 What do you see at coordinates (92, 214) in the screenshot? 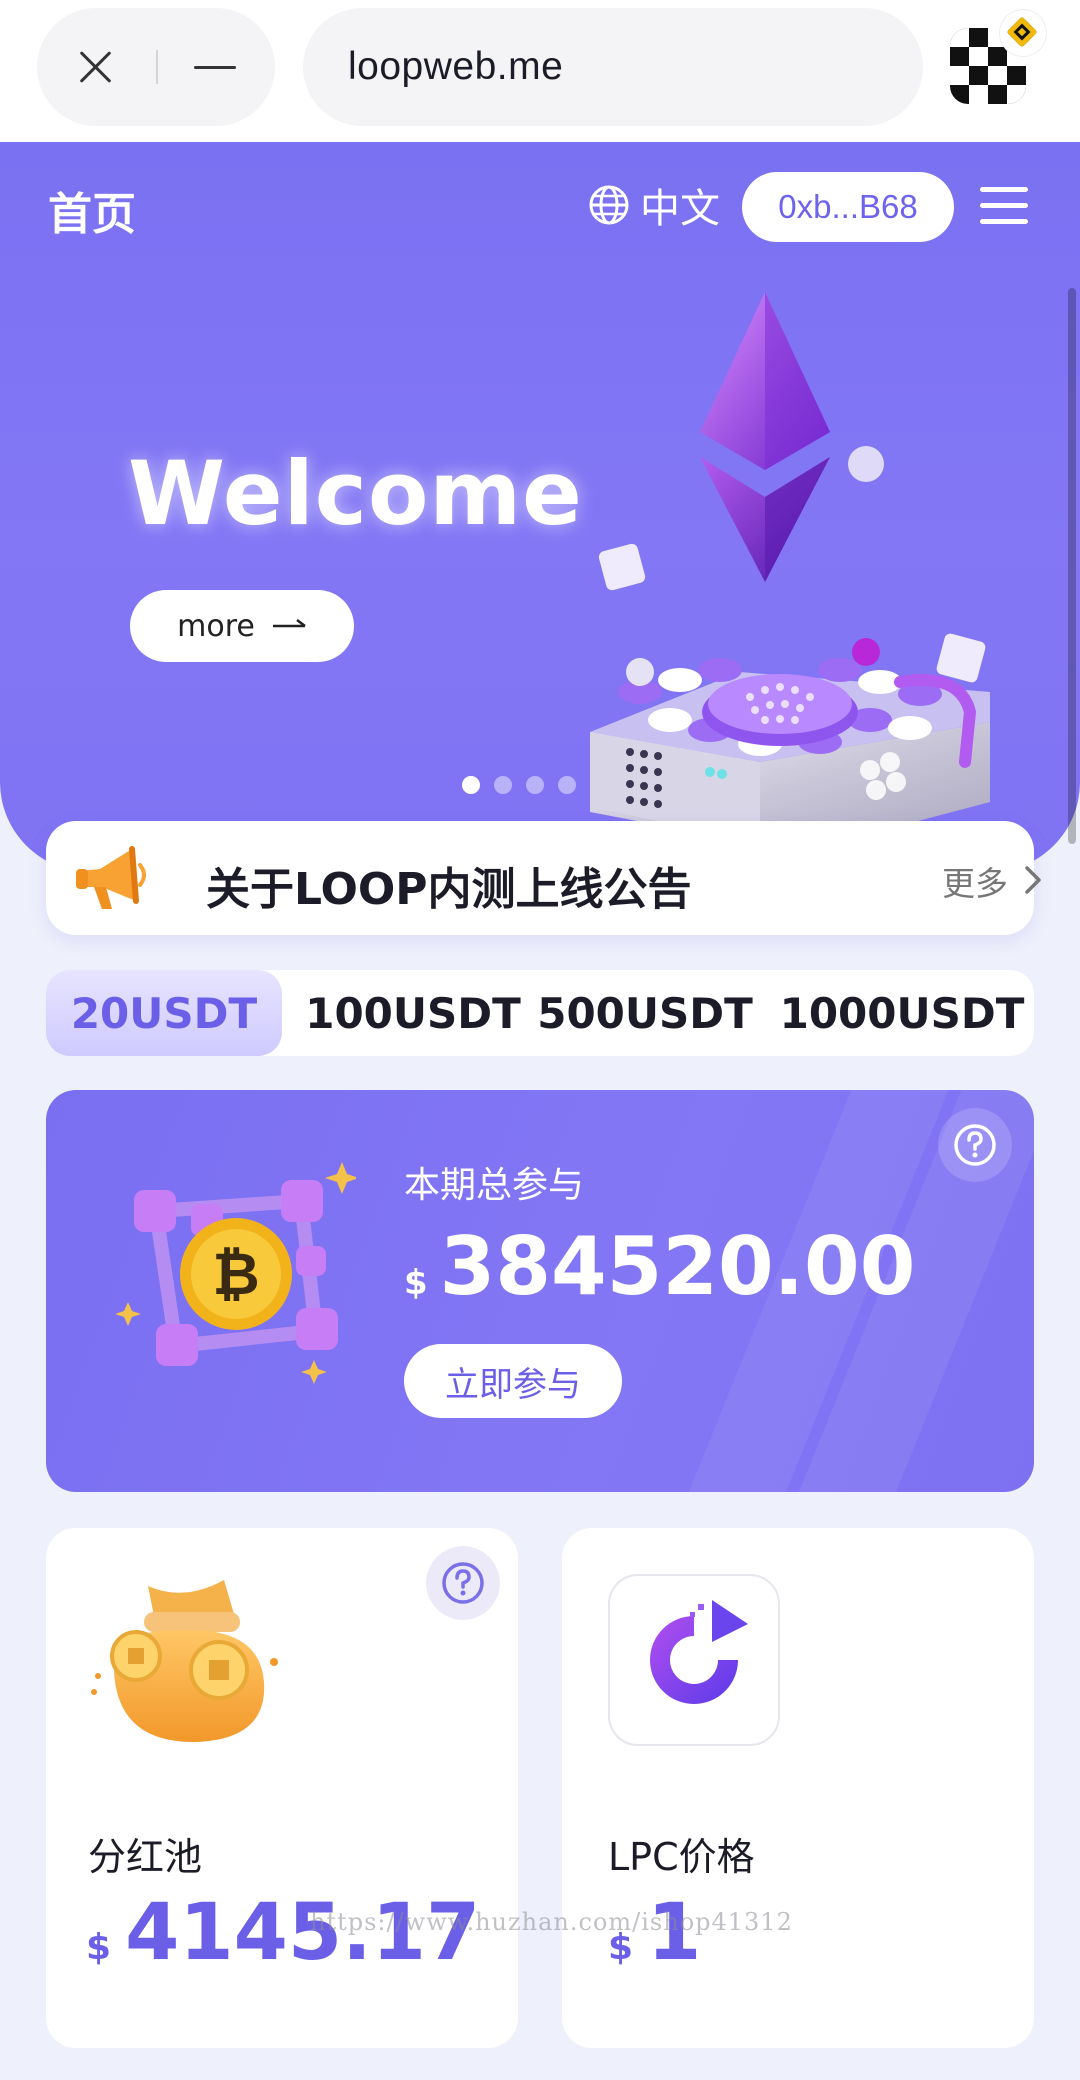
I see `page-title: 首页` at bounding box center [92, 214].